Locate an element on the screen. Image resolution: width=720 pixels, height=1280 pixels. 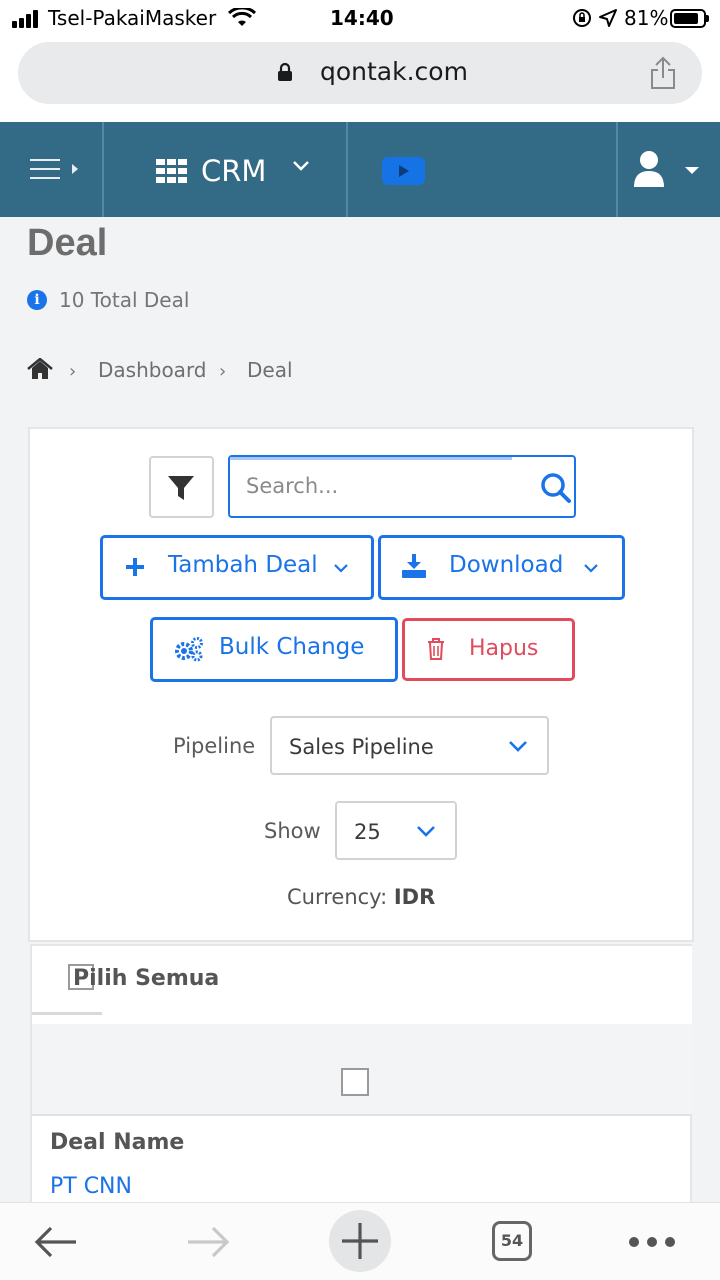
new-tab-button is located at coordinates (360, 1241).